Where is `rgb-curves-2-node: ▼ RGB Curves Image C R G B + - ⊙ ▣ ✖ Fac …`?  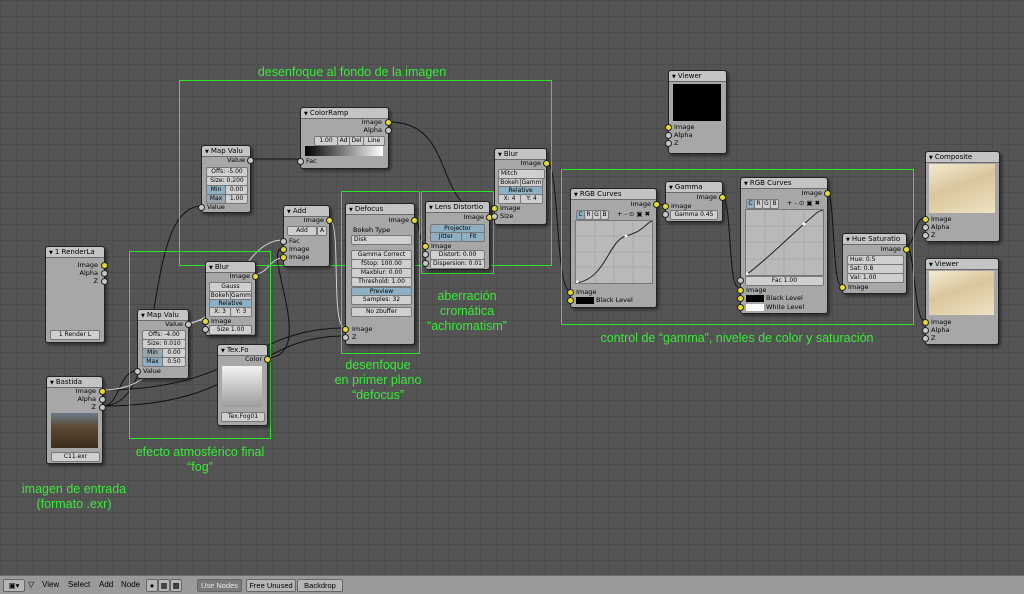
rgb-curves-2-node: ▼ RGB Curves Image C R G B + - ⊙ ▣ ✖ Fac … is located at coordinates (784, 245).